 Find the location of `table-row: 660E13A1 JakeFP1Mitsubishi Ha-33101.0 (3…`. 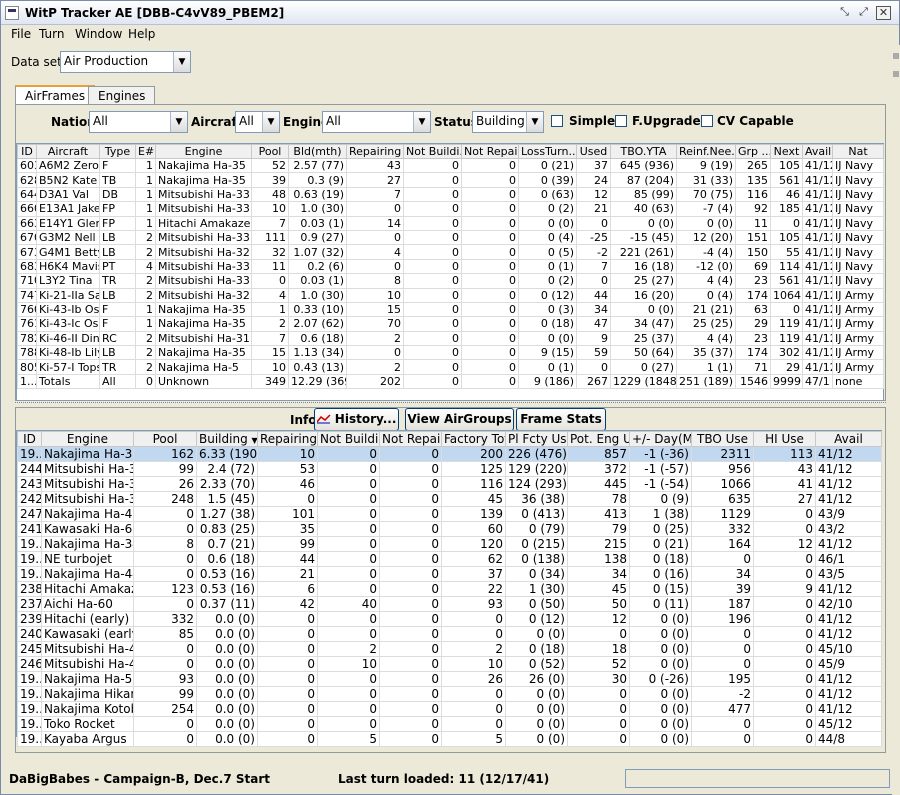

table-row: 660E13A1 JakeFP1Mitsubishi Ha-33101.0 (3… is located at coordinates (450, 209).